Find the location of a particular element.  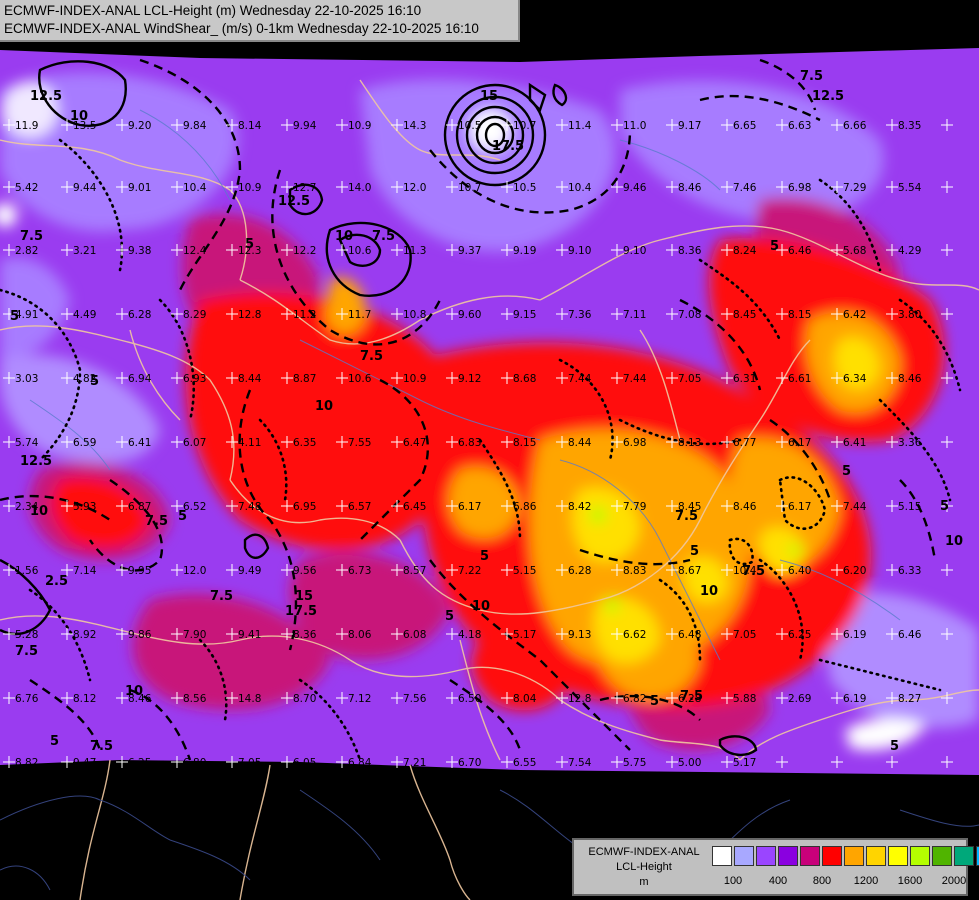

grid-value: 7.44 is located at coordinates (635, 379).